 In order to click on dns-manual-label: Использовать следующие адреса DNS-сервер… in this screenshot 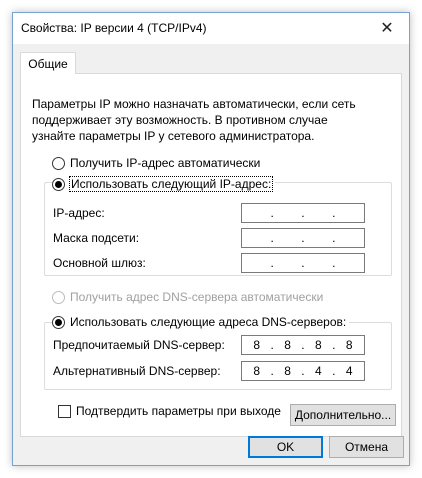, I will do `click(208, 322)`.